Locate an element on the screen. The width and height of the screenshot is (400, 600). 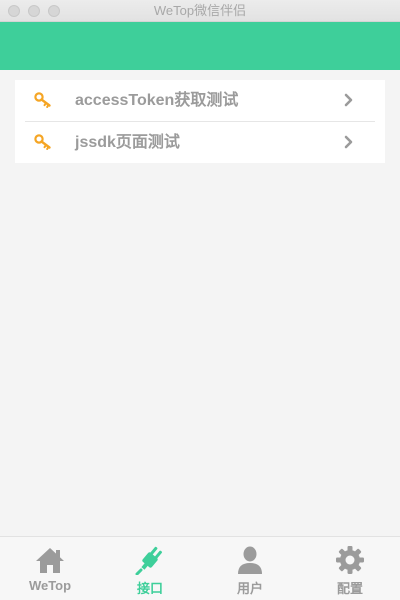
api-test-list: accessToken获取测试 jssdk页面测试 is located at coordinates (200, 121).